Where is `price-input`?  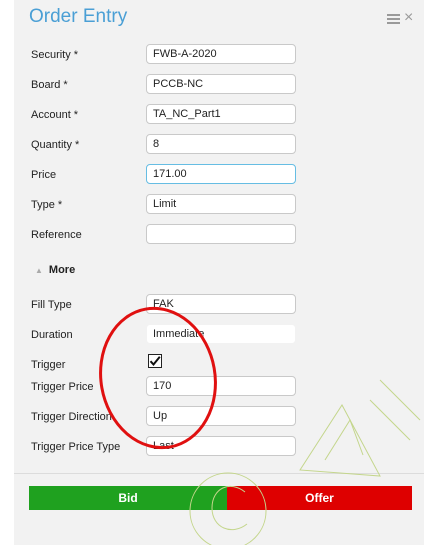
price-input is located at coordinates (221, 174).